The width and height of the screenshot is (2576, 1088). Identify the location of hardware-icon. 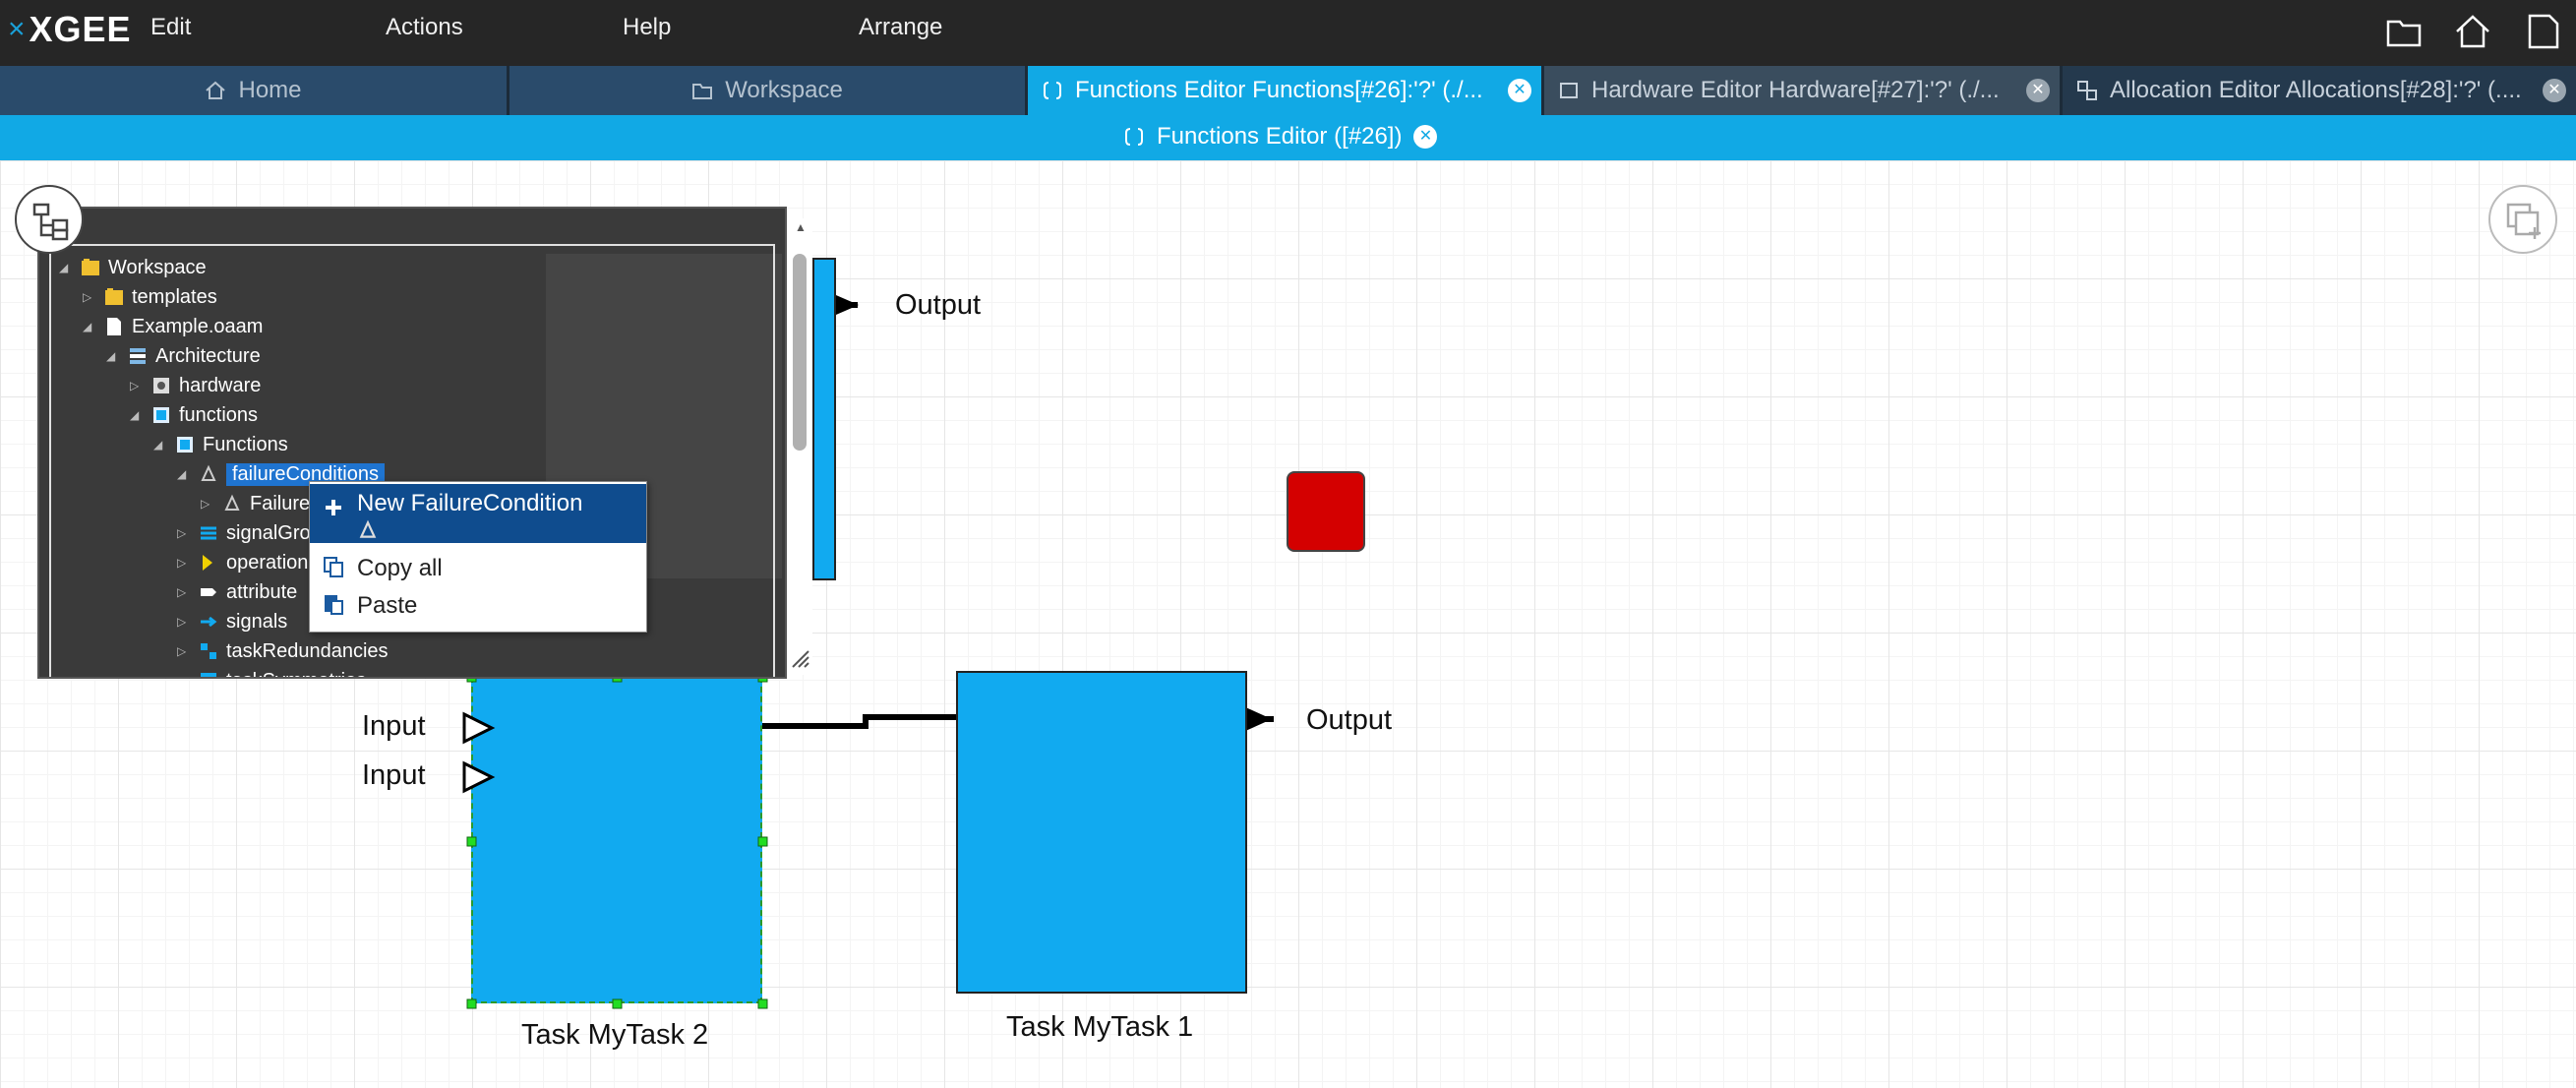
(161, 385).